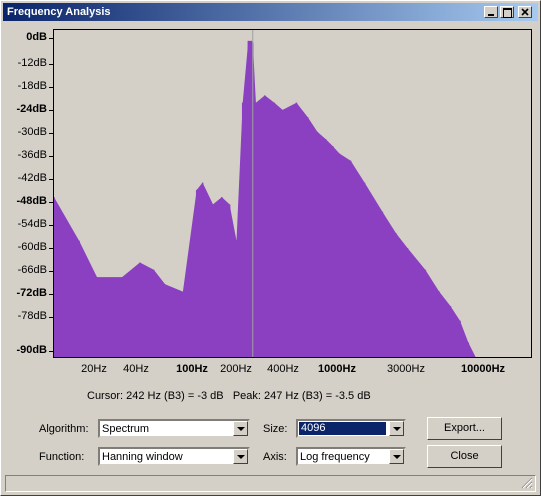  Describe the element at coordinates (36, 37) in the screenshot. I see `y-tick-label: 0dB` at that location.